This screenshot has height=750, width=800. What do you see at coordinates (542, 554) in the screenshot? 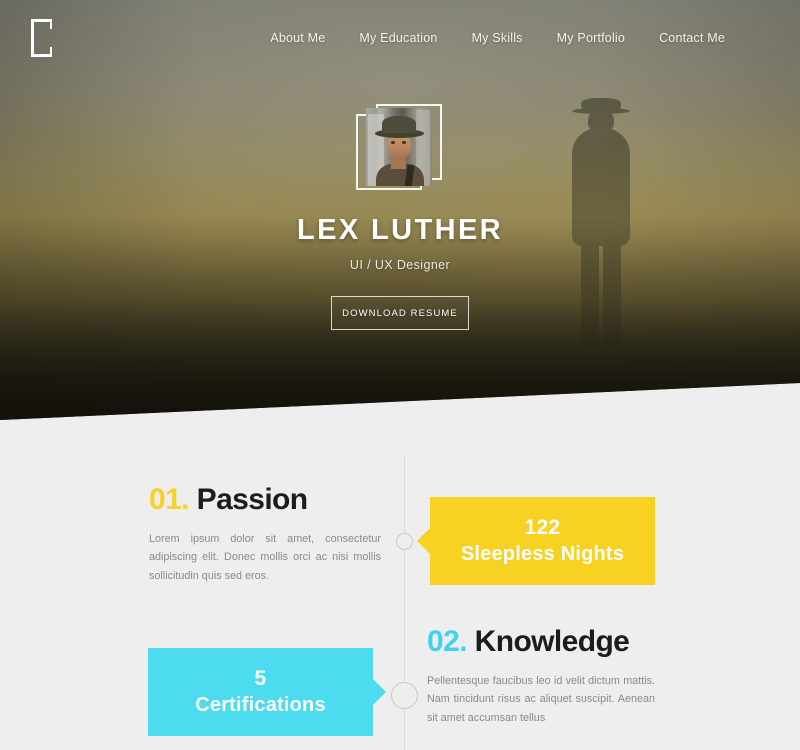
I see `stat-card-1-label: Sleepless Nights` at bounding box center [542, 554].